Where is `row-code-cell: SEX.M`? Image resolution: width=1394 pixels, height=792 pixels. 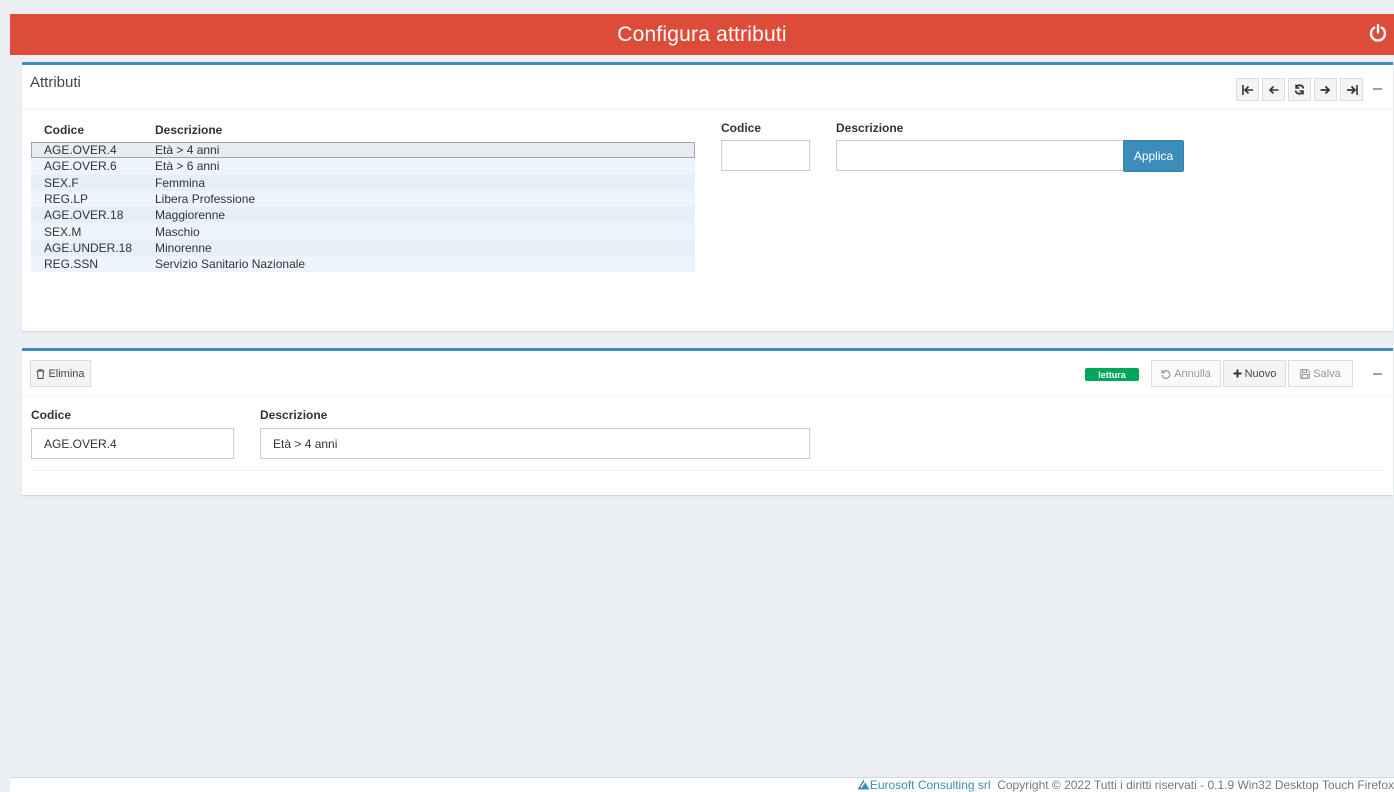
row-code-cell: SEX.M is located at coordinates (63, 231).